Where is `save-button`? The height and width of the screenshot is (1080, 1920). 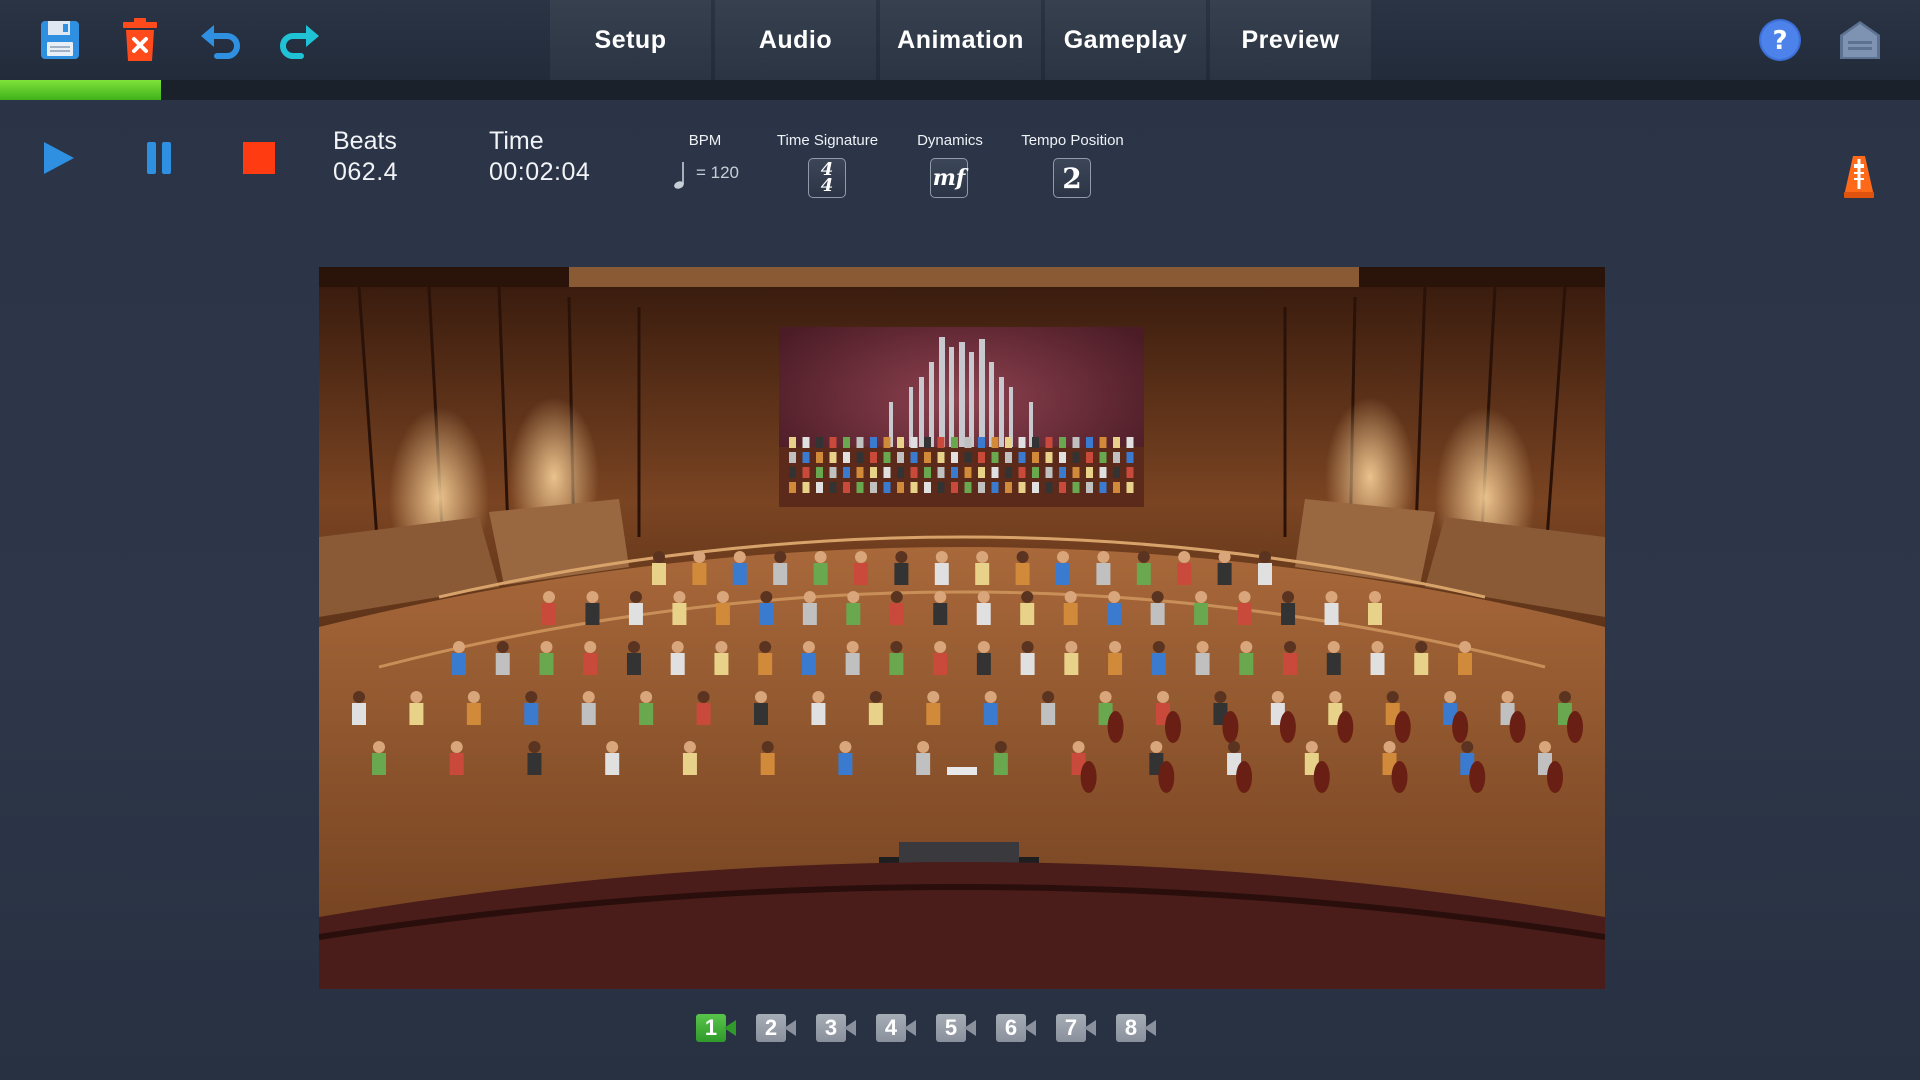
save-button is located at coordinates (60, 40).